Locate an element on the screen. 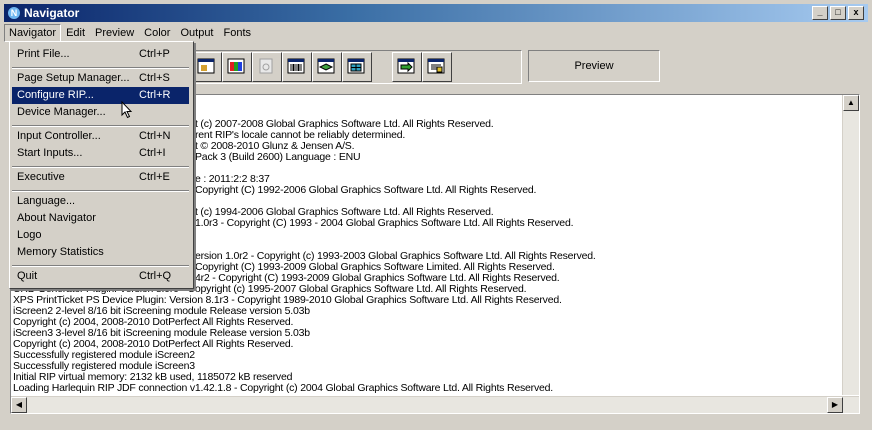  toolbar-barcode-button is located at coordinates (297, 67).